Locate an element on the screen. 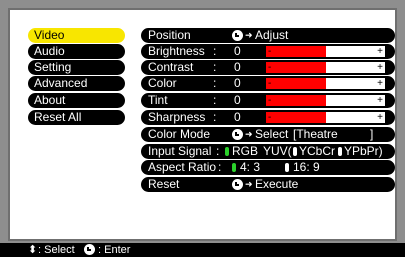 This screenshot has width=405, height=257. position-label: Position is located at coordinates (169, 35).